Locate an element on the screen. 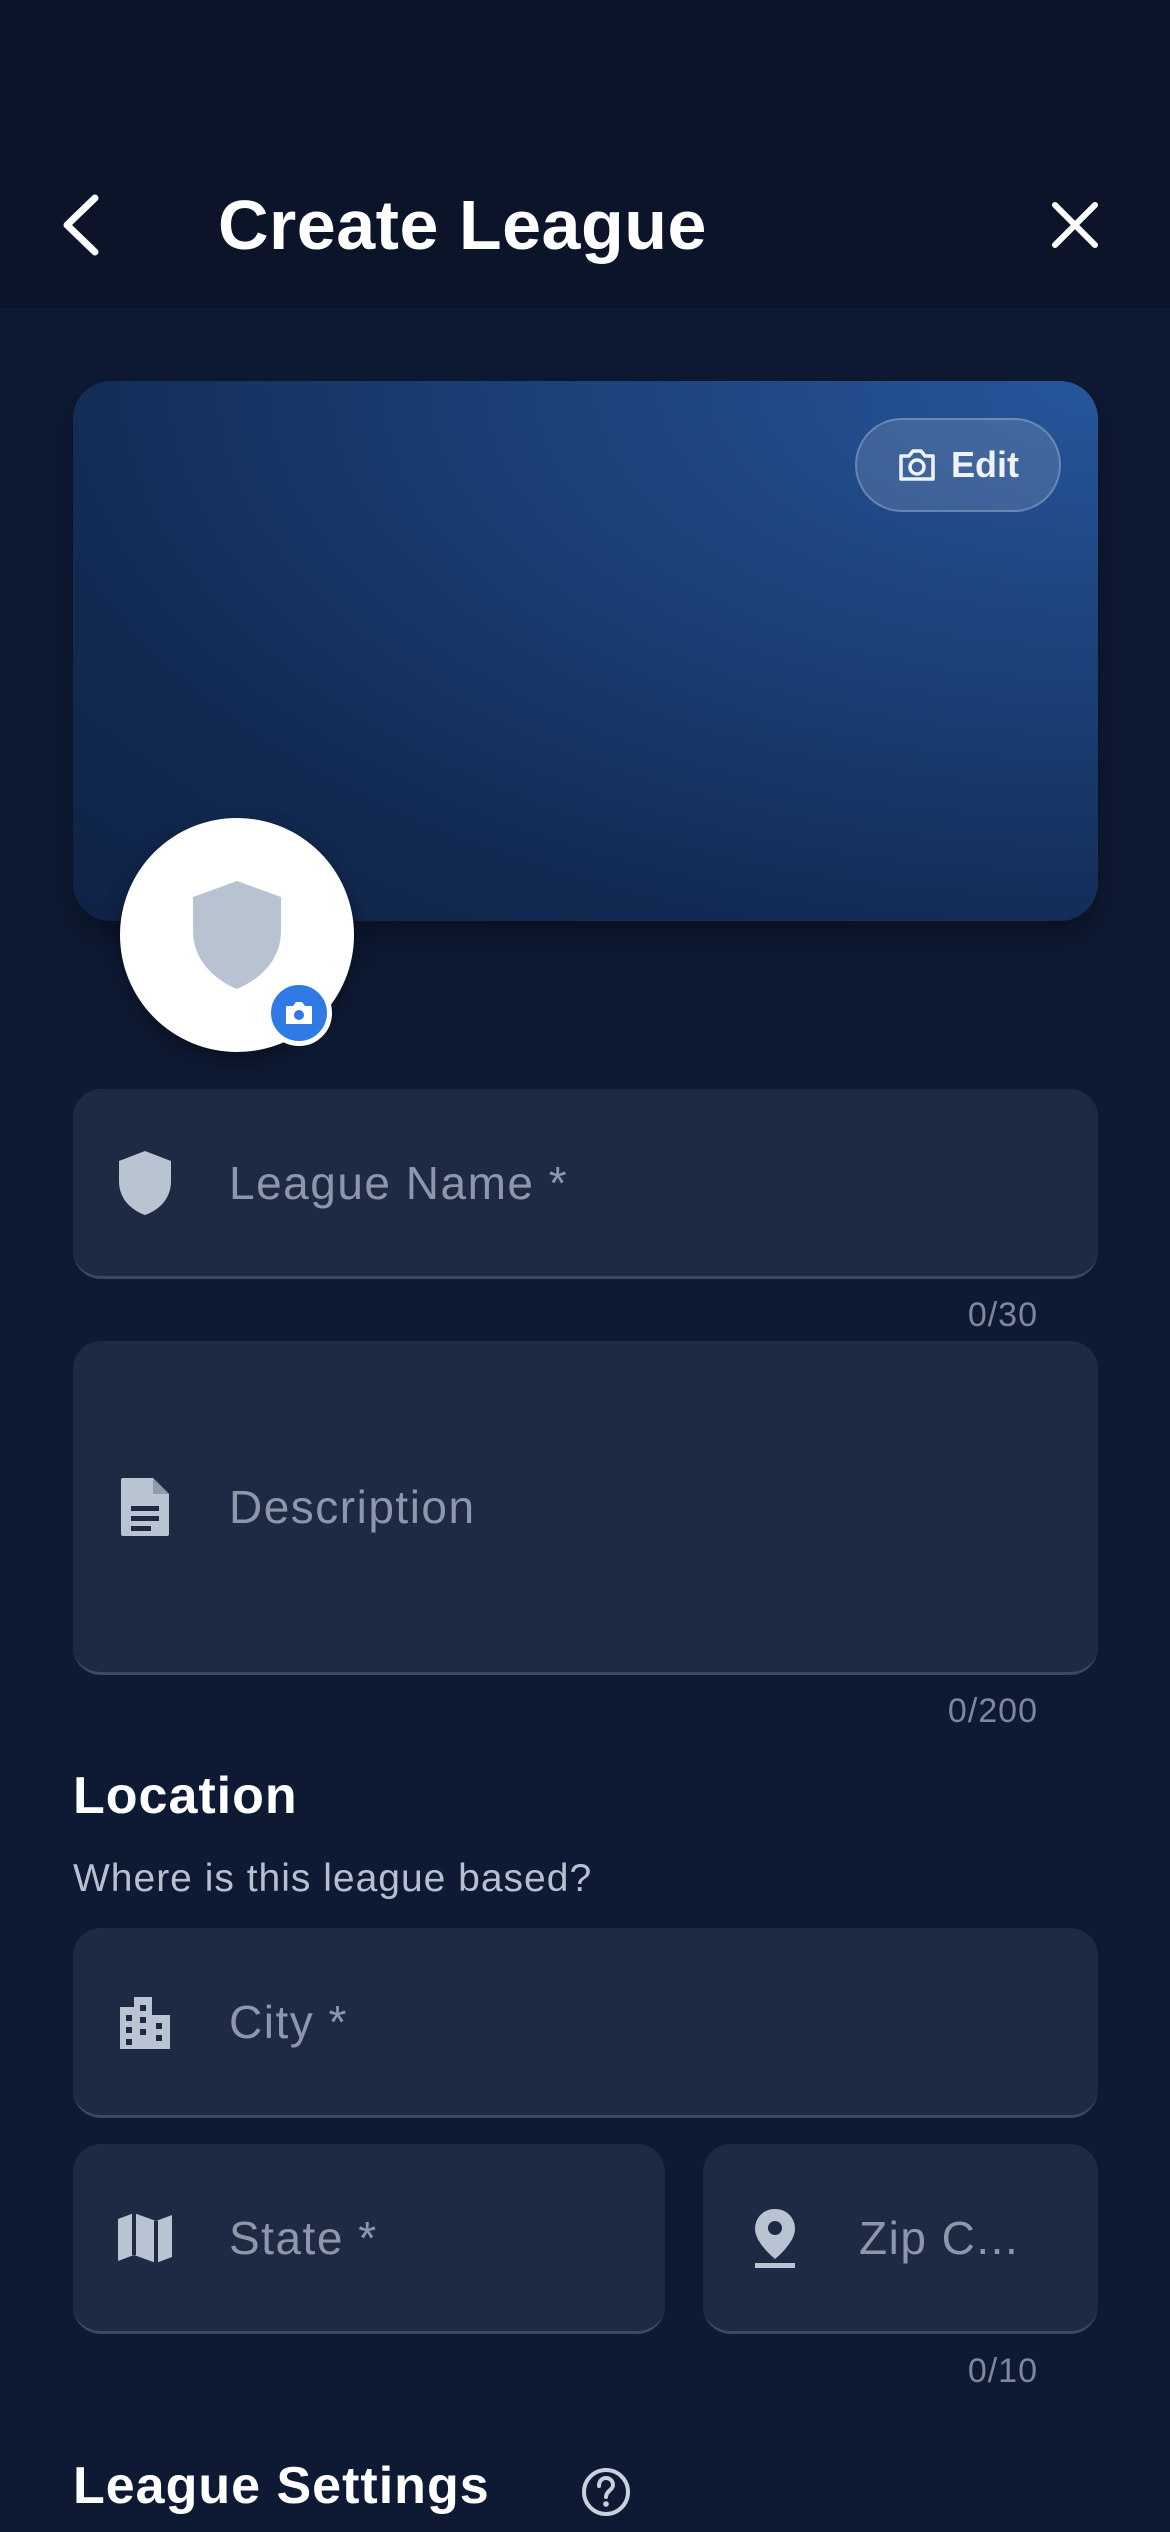 The image size is (1170, 2532). city-placeholder: City * is located at coordinates (288, 2021).